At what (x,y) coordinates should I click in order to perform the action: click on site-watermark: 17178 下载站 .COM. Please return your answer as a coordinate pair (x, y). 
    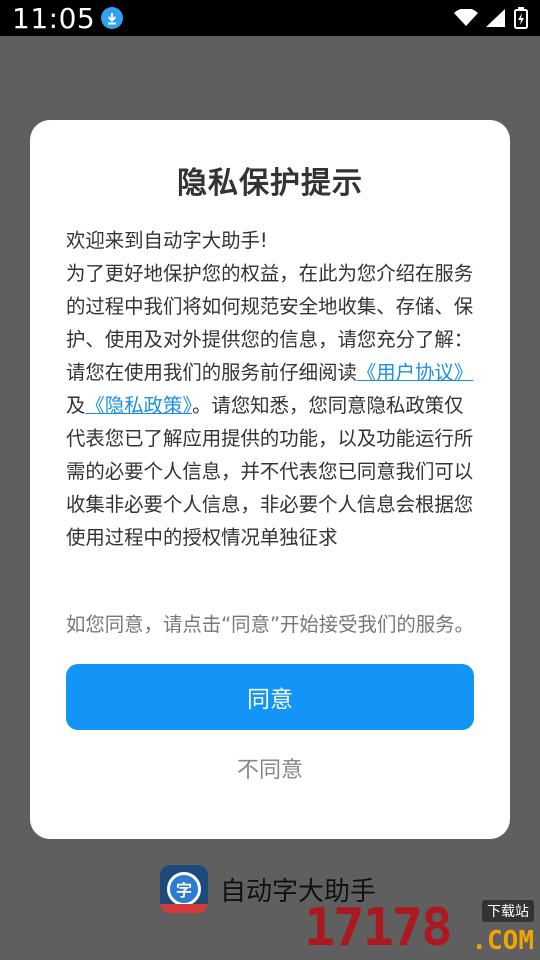
    Looking at the image, I should click on (419, 928).